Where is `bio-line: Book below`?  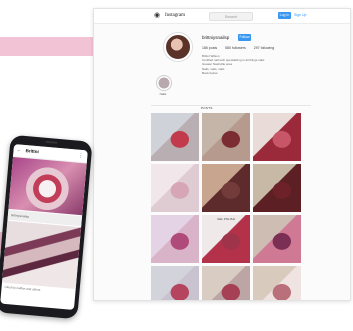
bio-line: Book below is located at coordinates (210, 72).